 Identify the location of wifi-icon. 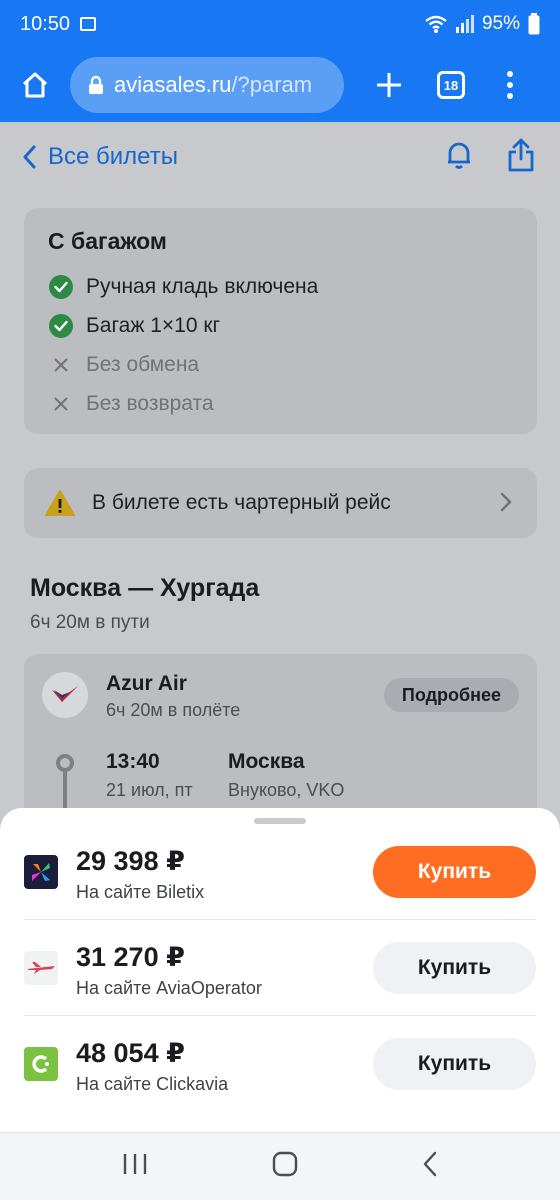
(436, 24).